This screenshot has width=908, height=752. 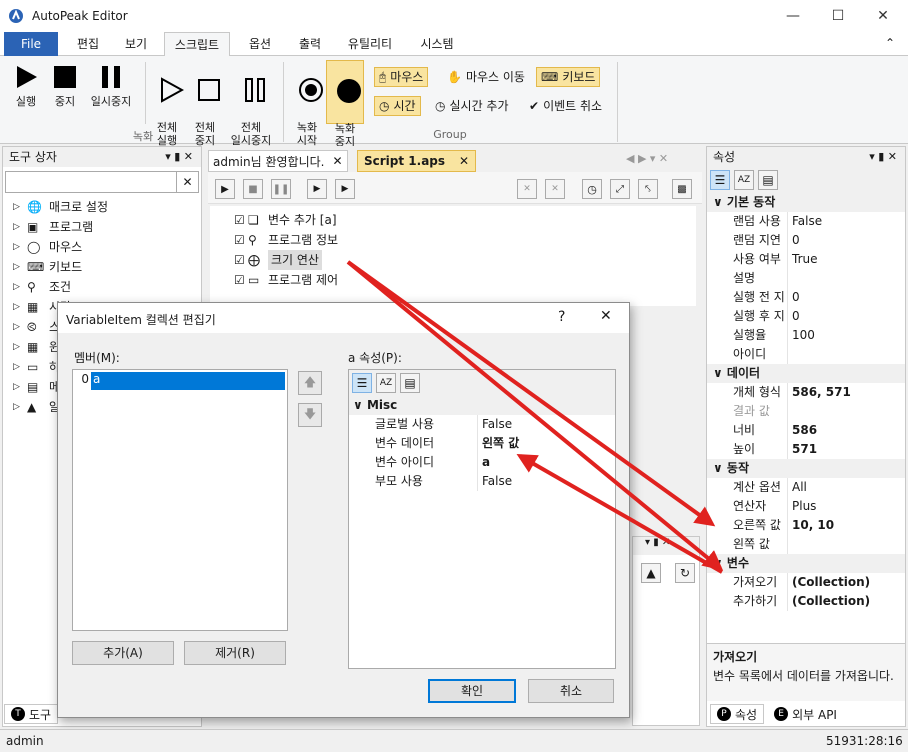 I want to click on toolbox-search-input: ✕, so click(x=102, y=182).